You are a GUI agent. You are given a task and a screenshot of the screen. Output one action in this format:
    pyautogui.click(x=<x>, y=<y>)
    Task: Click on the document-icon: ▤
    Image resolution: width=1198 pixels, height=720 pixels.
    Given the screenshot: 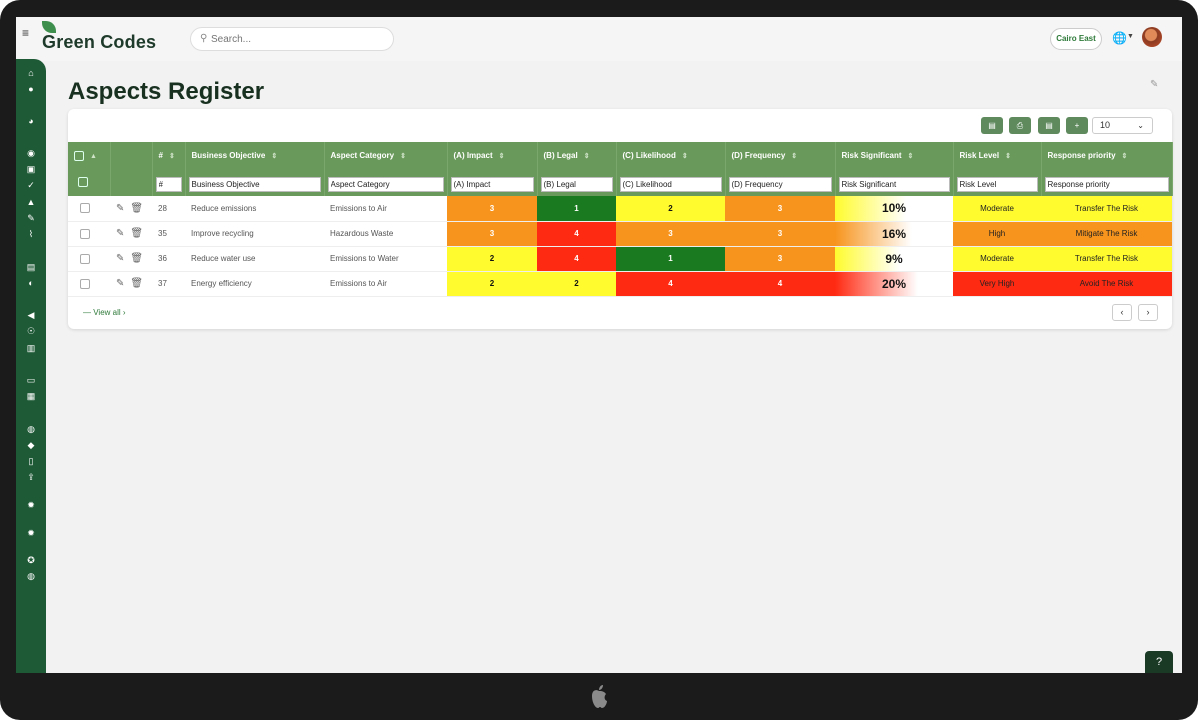 What is the action you would take?
    pyautogui.click(x=31, y=267)
    